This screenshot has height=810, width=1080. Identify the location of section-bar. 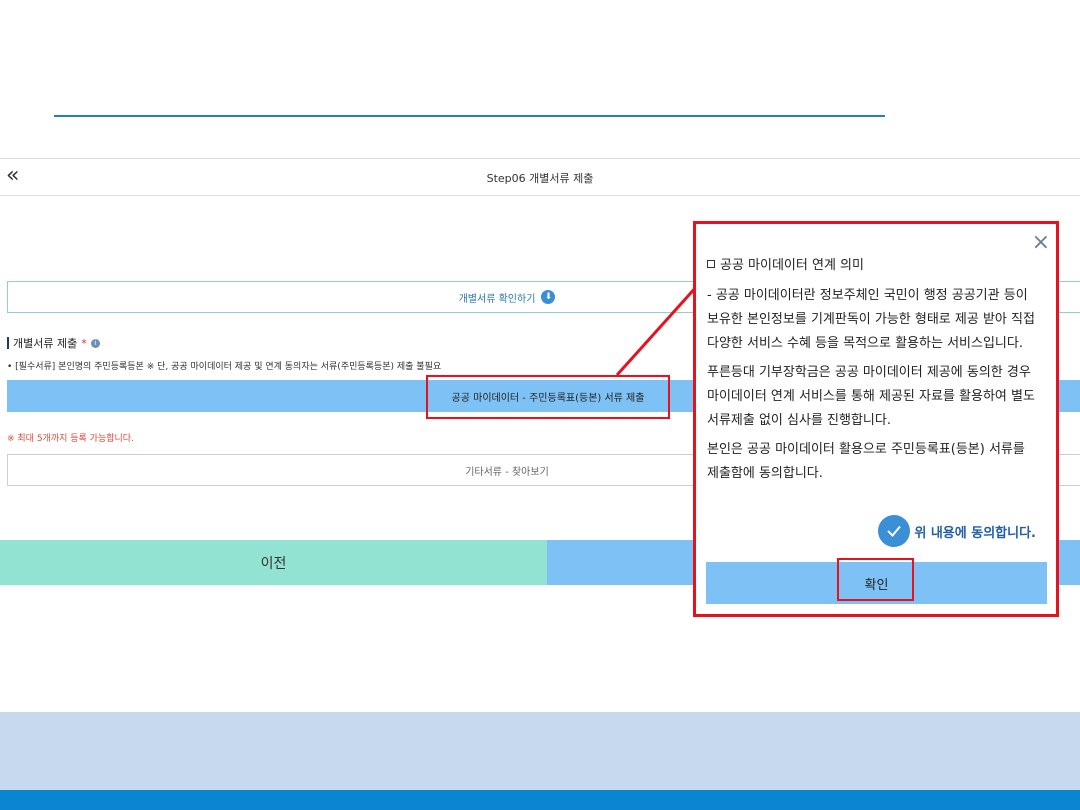
(8, 343).